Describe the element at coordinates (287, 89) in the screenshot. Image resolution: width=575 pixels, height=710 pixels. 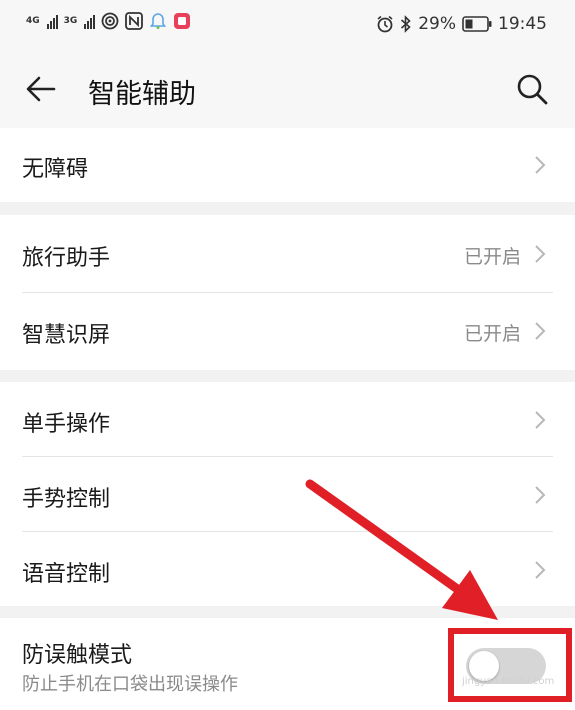
I see `app-bar: 智能辅助` at that location.